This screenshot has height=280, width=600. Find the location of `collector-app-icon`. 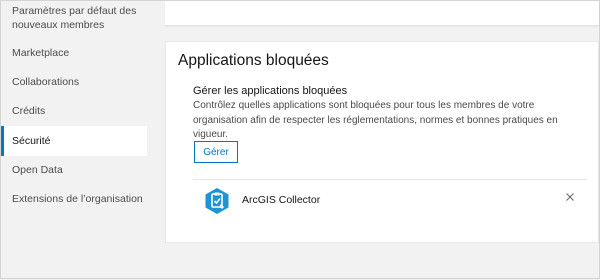

collector-app-icon is located at coordinates (217, 201).